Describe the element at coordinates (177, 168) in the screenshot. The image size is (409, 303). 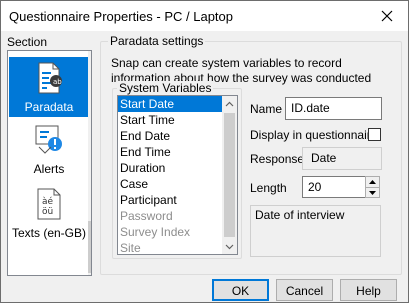
I see `list-item: Duration` at that location.